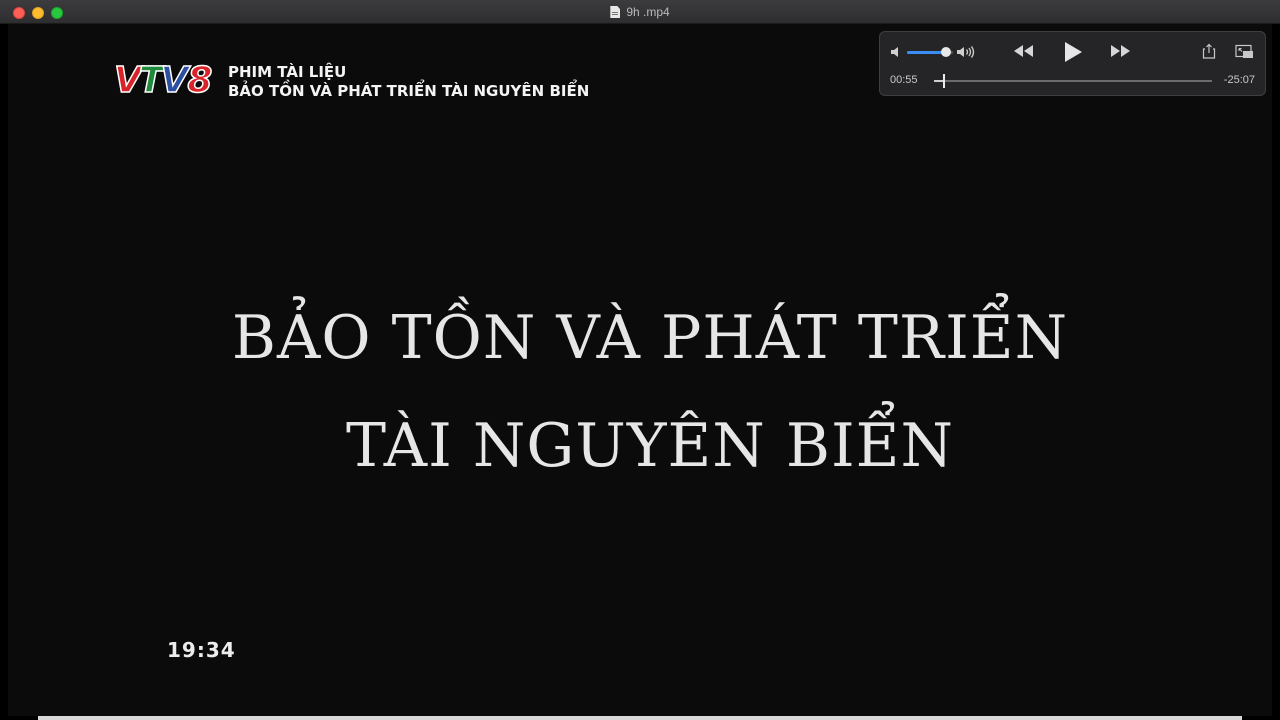 The image size is (1280, 720). What do you see at coordinates (930, 52) in the screenshot?
I see `volume-slider` at bounding box center [930, 52].